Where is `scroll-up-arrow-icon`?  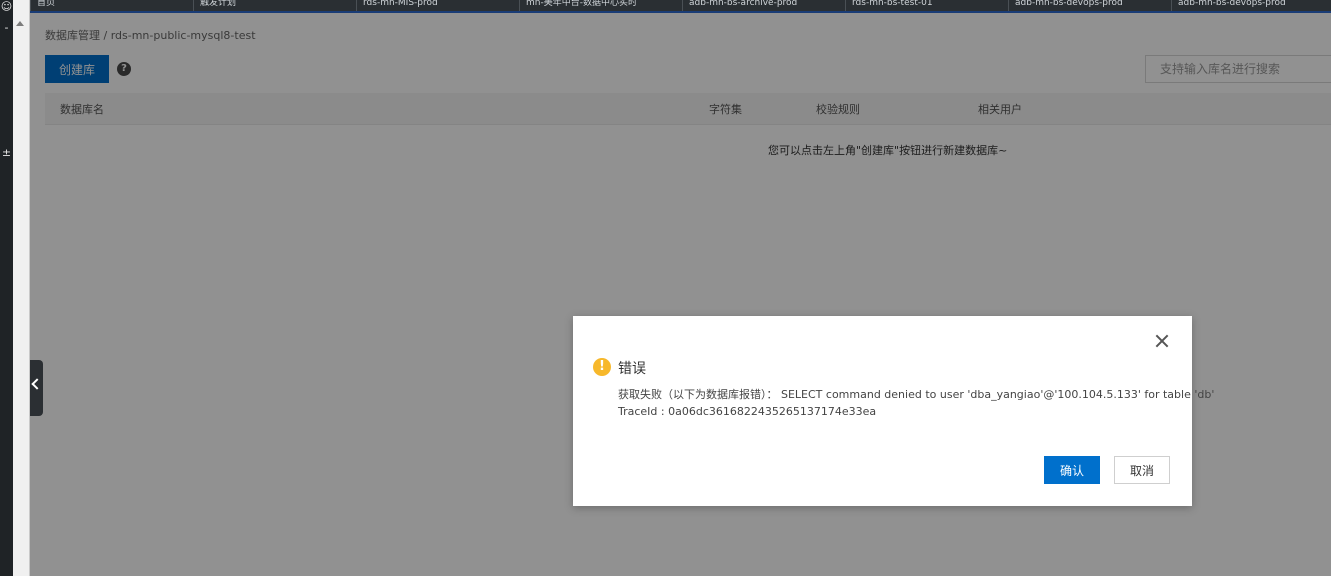 scroll-up-arrow-icon is located at coordinates (20, 23).